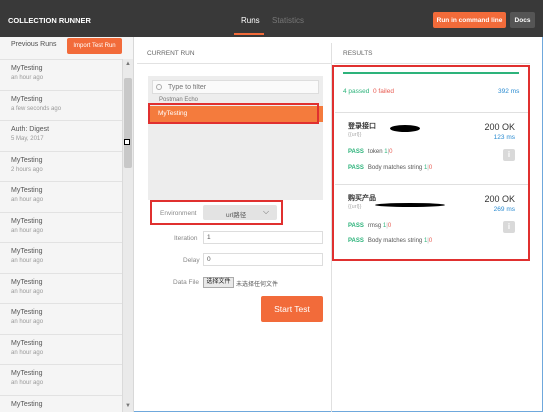 The height and width of the screenshot is (412, 543). I want to click on start-test-button: Start Test, so click(292, 309).